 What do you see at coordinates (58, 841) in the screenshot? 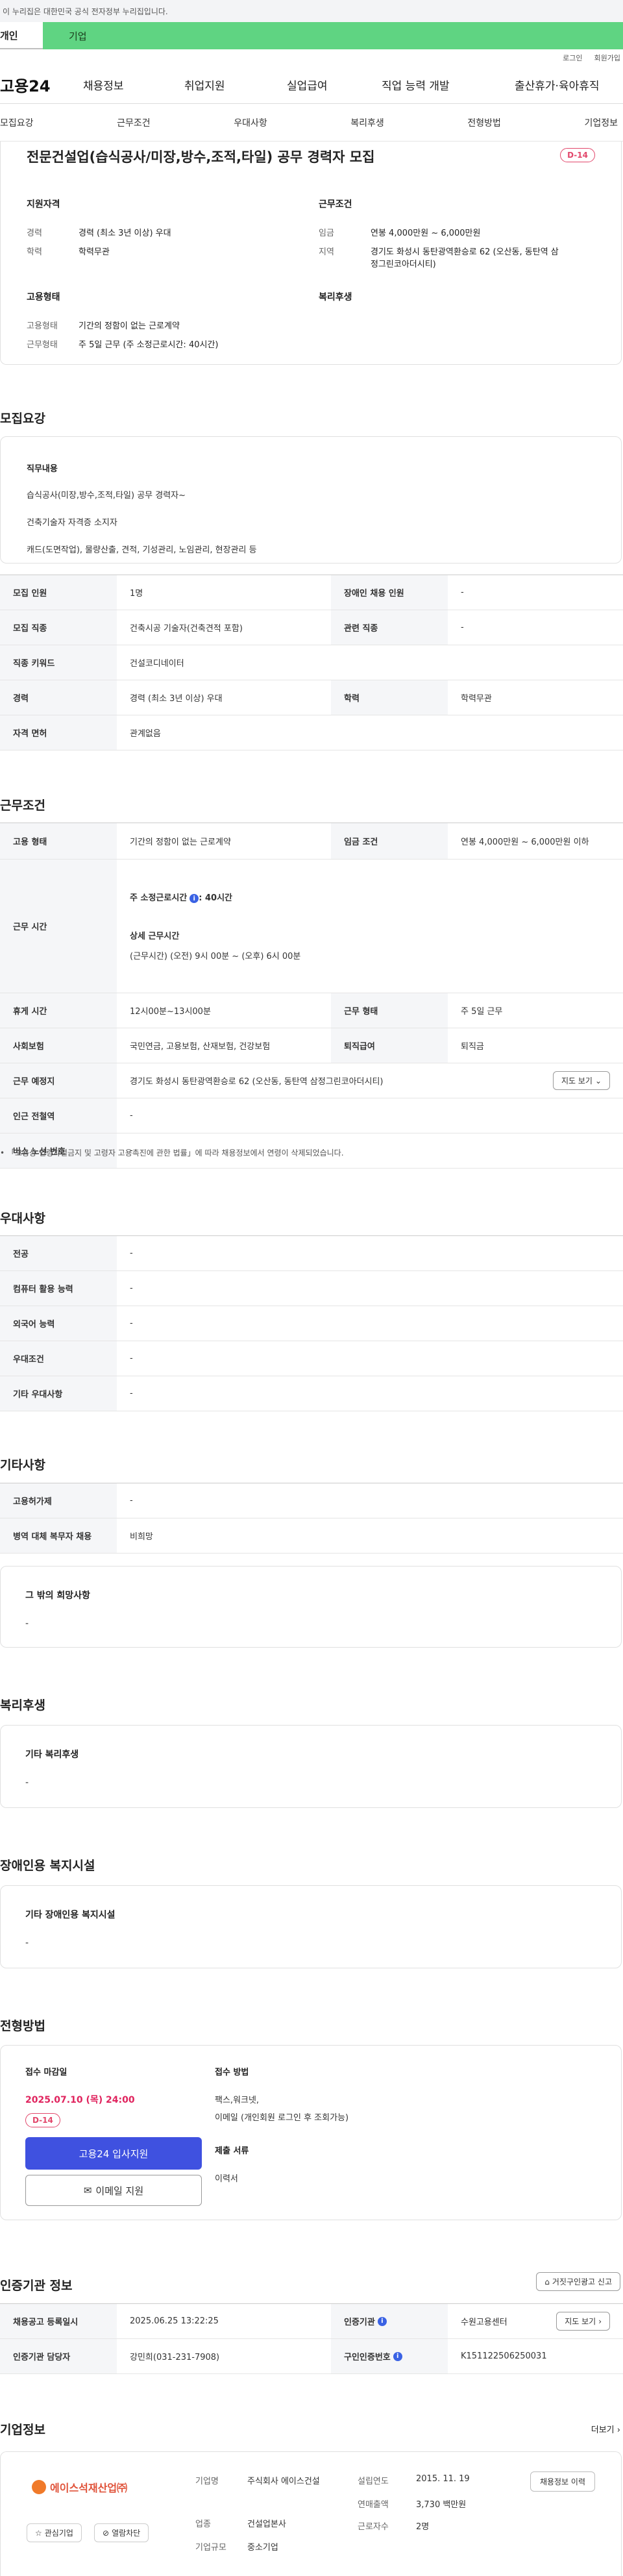
I see `row-label: 고용 형태` at bounding box center [58, 841].